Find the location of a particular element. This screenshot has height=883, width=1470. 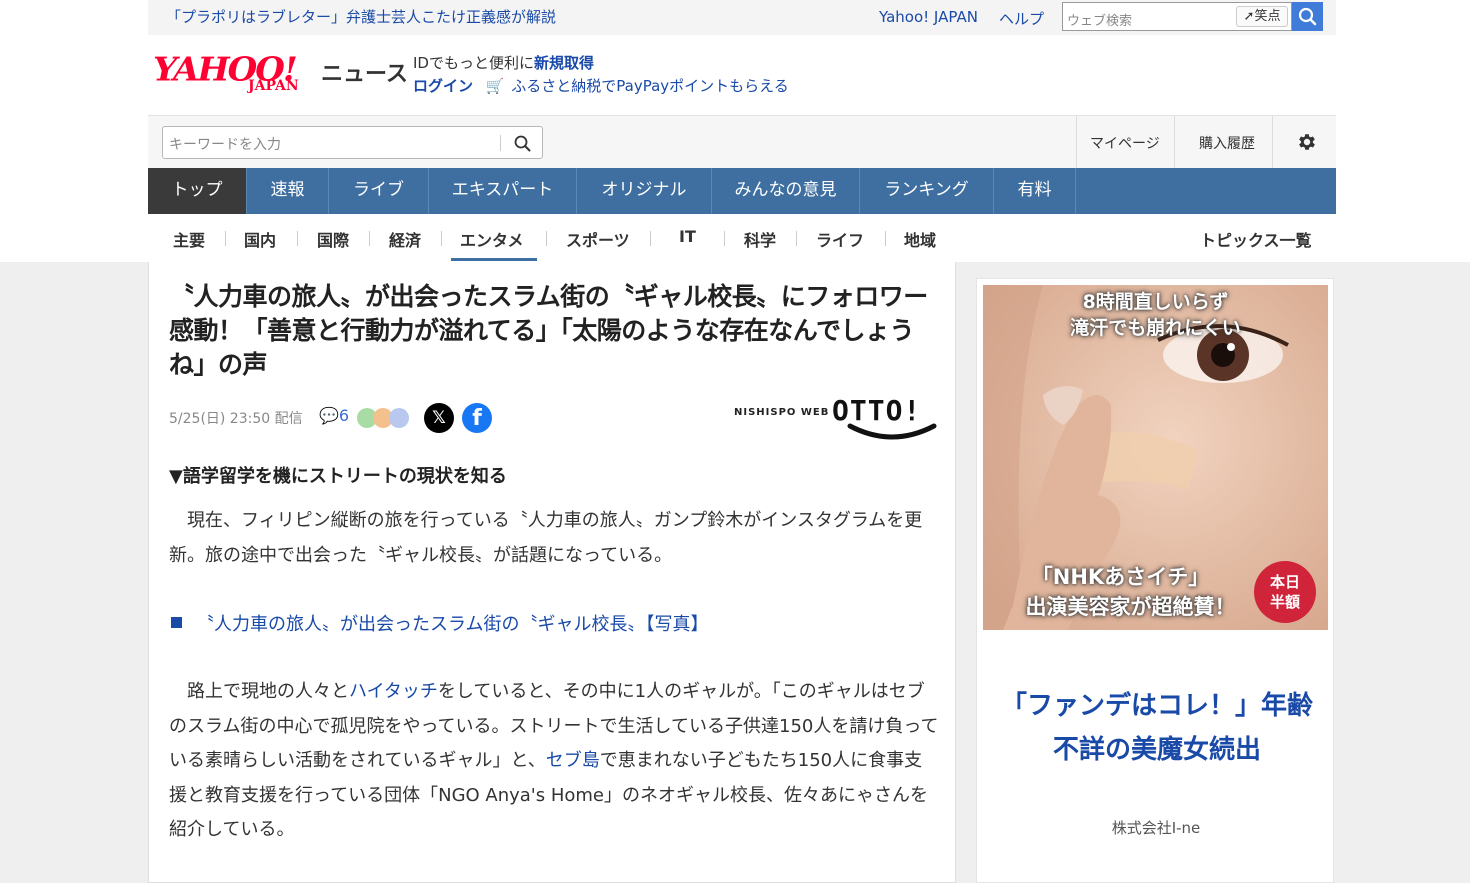

search-bar: キーワードを入力 マイページ 購入履歴 is located at coordinates (742, 142).